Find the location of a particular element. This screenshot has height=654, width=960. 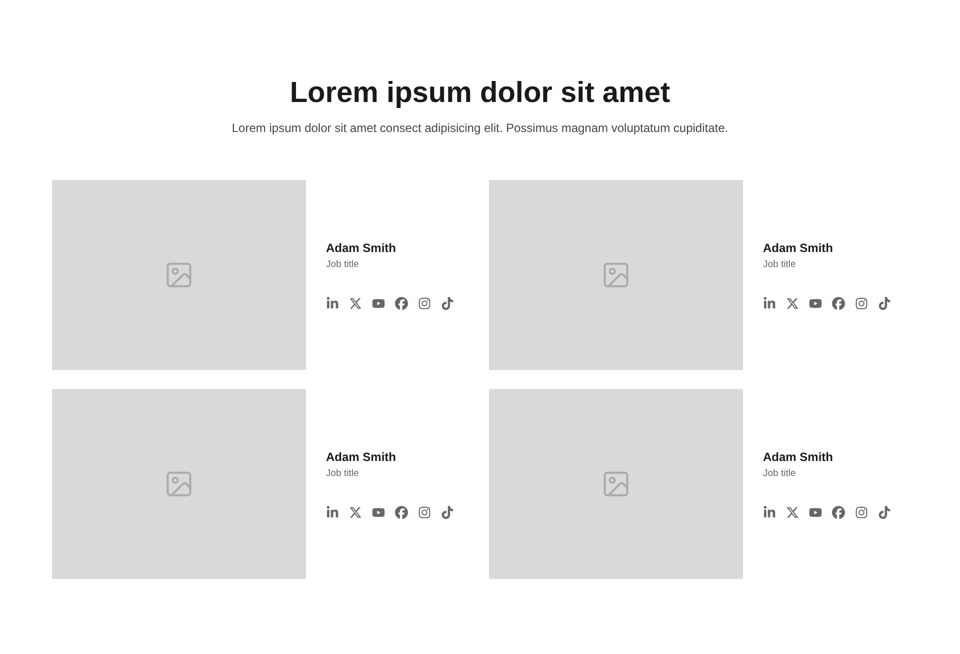

section-title: Lorem ipsum dolor sit amet is located at coordinates (480, 93).